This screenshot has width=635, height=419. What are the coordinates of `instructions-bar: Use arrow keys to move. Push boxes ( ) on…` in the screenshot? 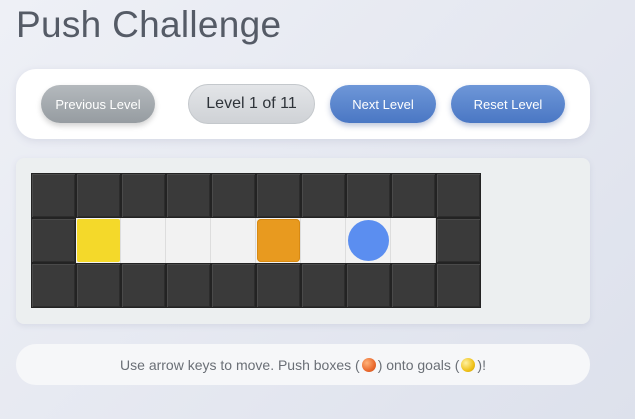 It's located at (303, 364).